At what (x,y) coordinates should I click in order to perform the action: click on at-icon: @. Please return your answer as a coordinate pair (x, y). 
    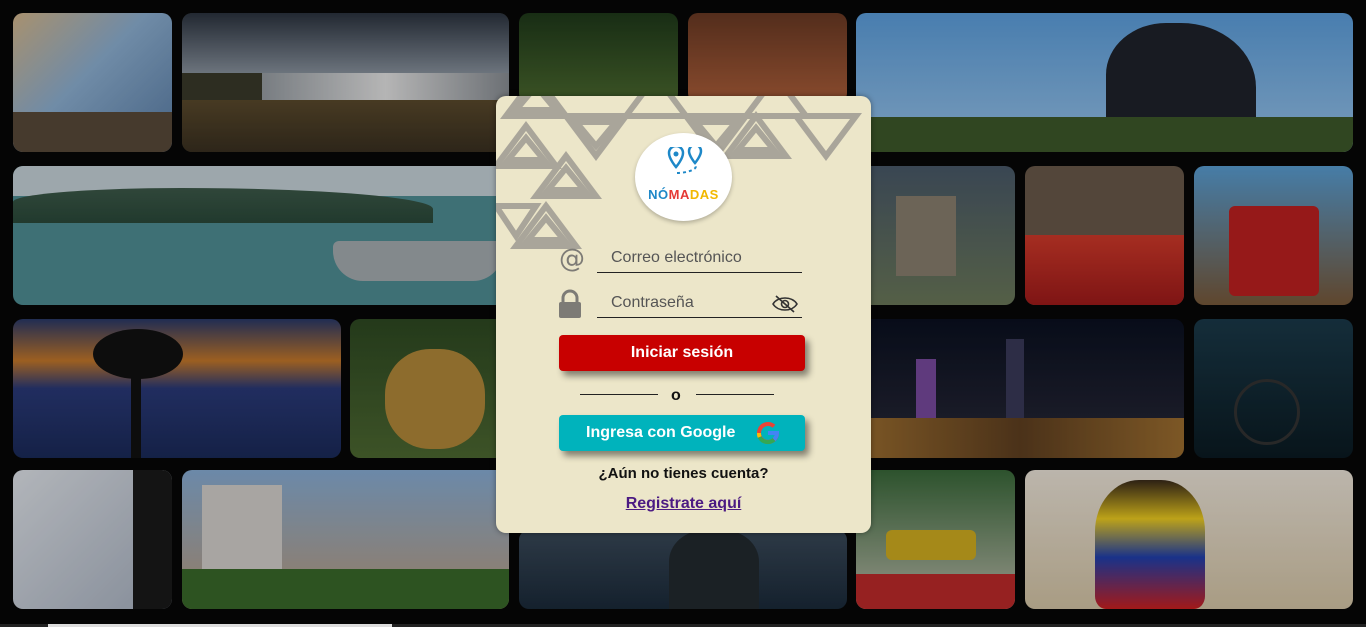
    Looking at the image, I should click on (572, 258).